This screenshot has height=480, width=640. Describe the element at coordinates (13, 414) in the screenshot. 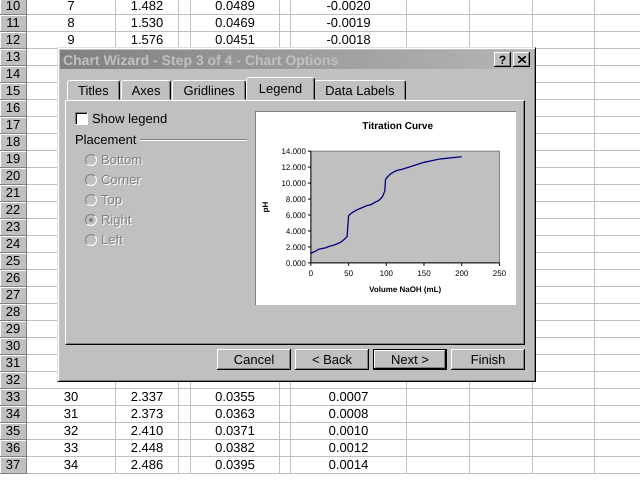

I see `row-header: 34` at that location.